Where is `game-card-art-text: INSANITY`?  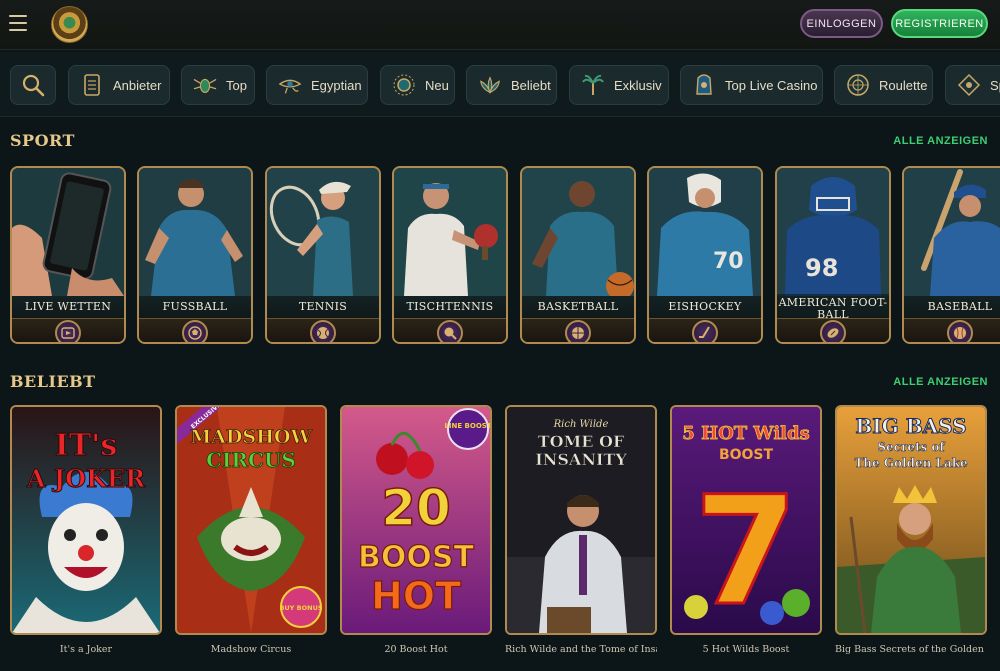
game-card-art-text: INSANITY is located at coordinates (581, 459).